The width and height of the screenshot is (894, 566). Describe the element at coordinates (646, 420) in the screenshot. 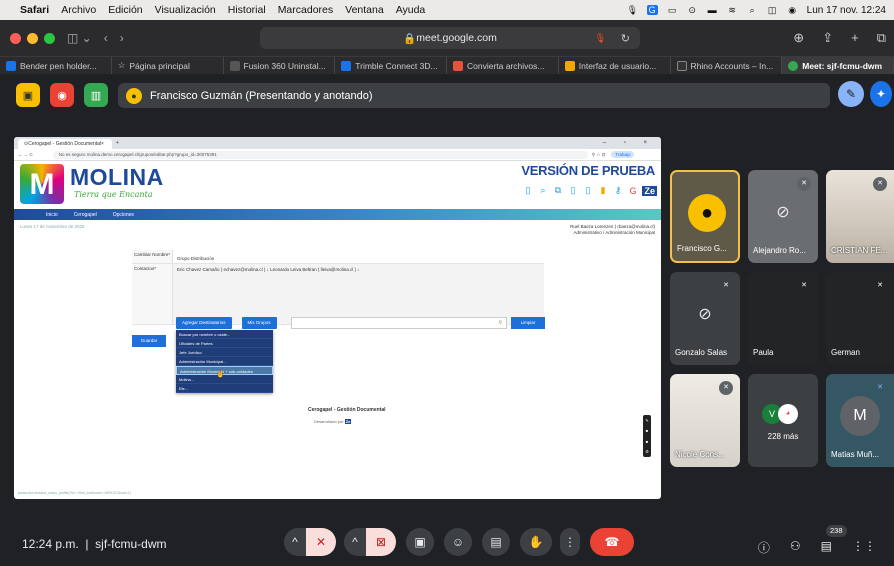

I see `pen-icon: ✎` at that location.